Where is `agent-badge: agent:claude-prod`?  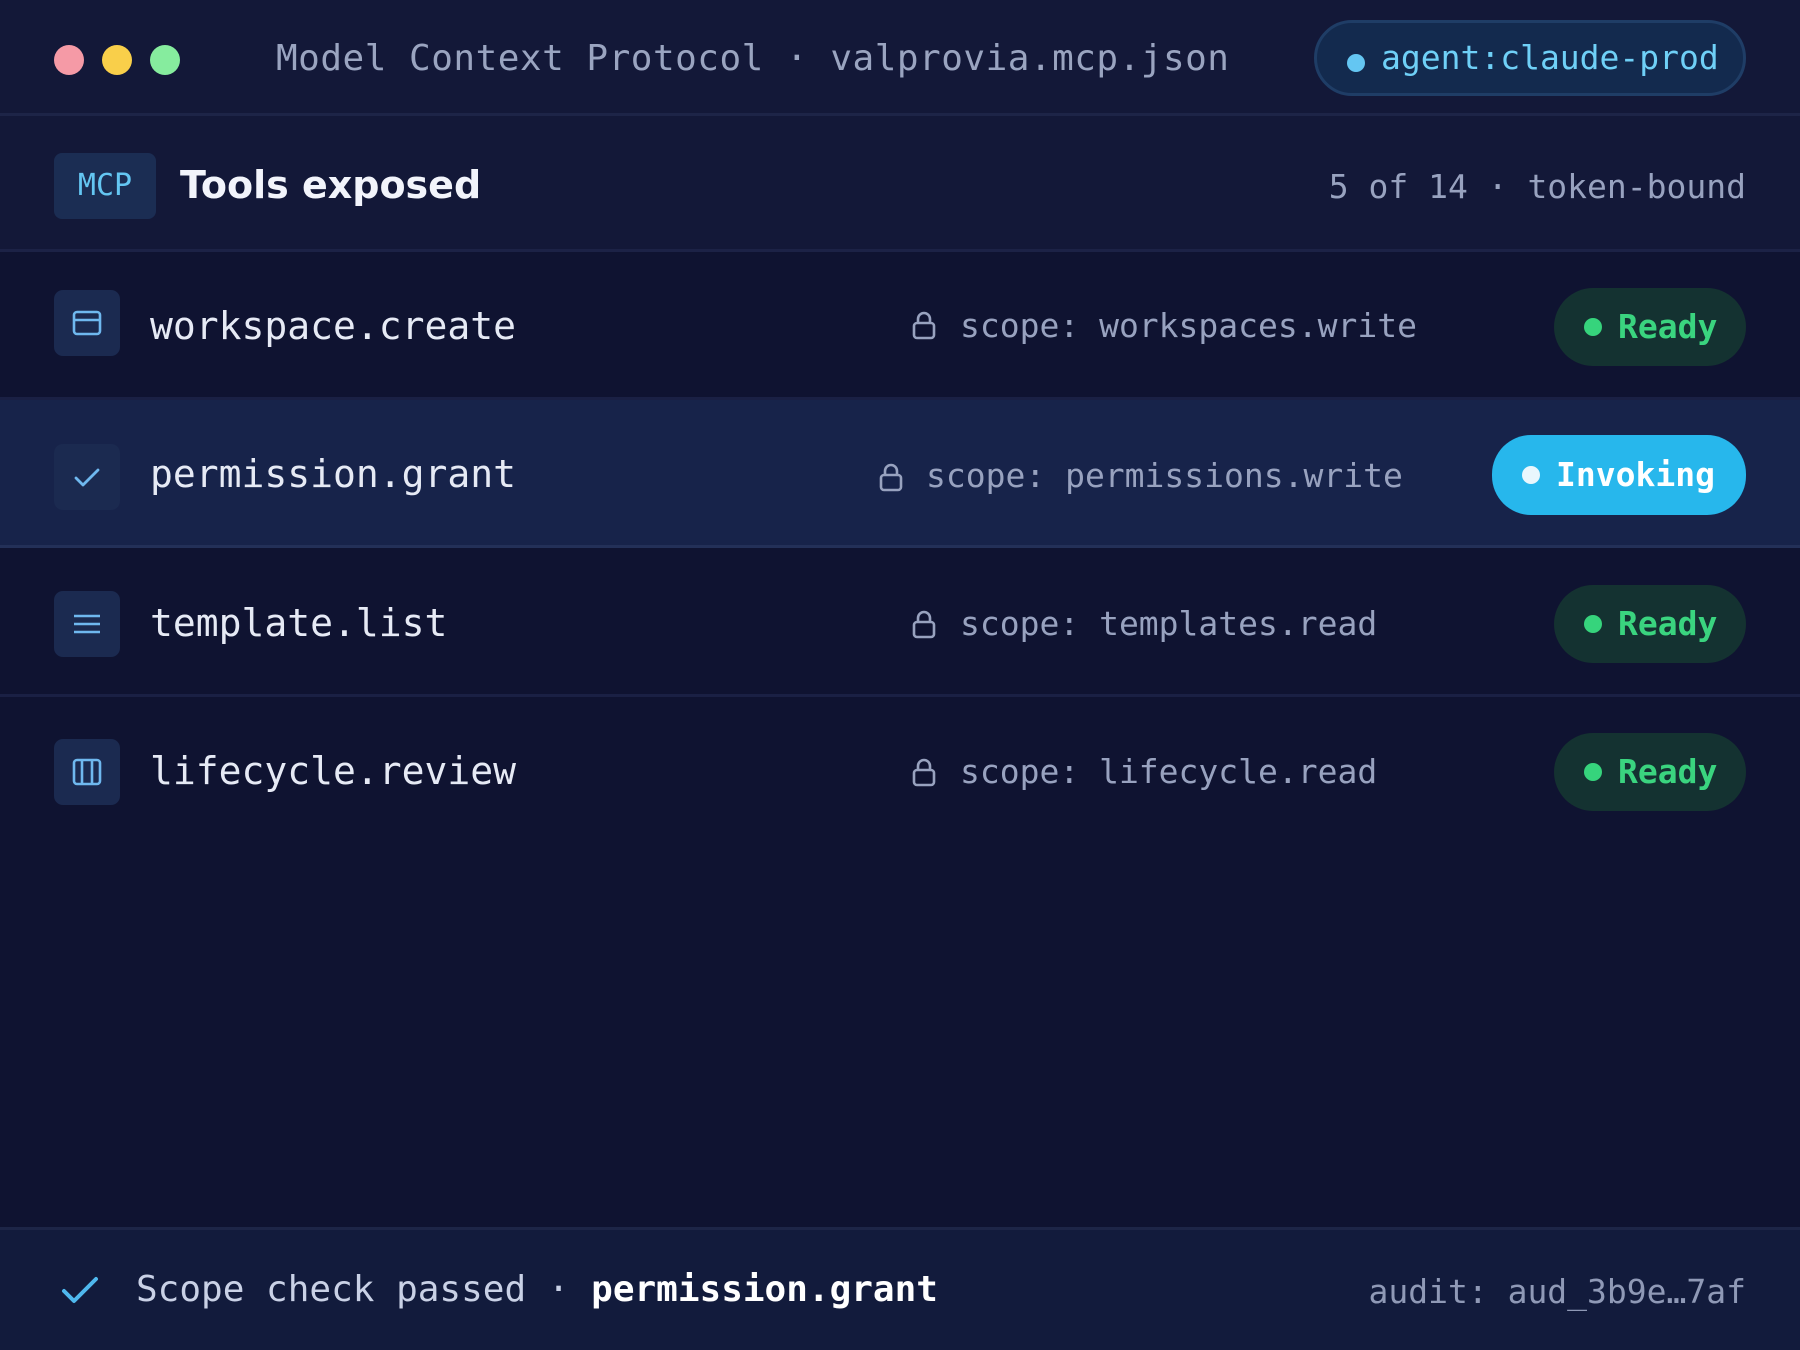 agent-badge: agent:claude-prod is located at coordinates (1530, 58).